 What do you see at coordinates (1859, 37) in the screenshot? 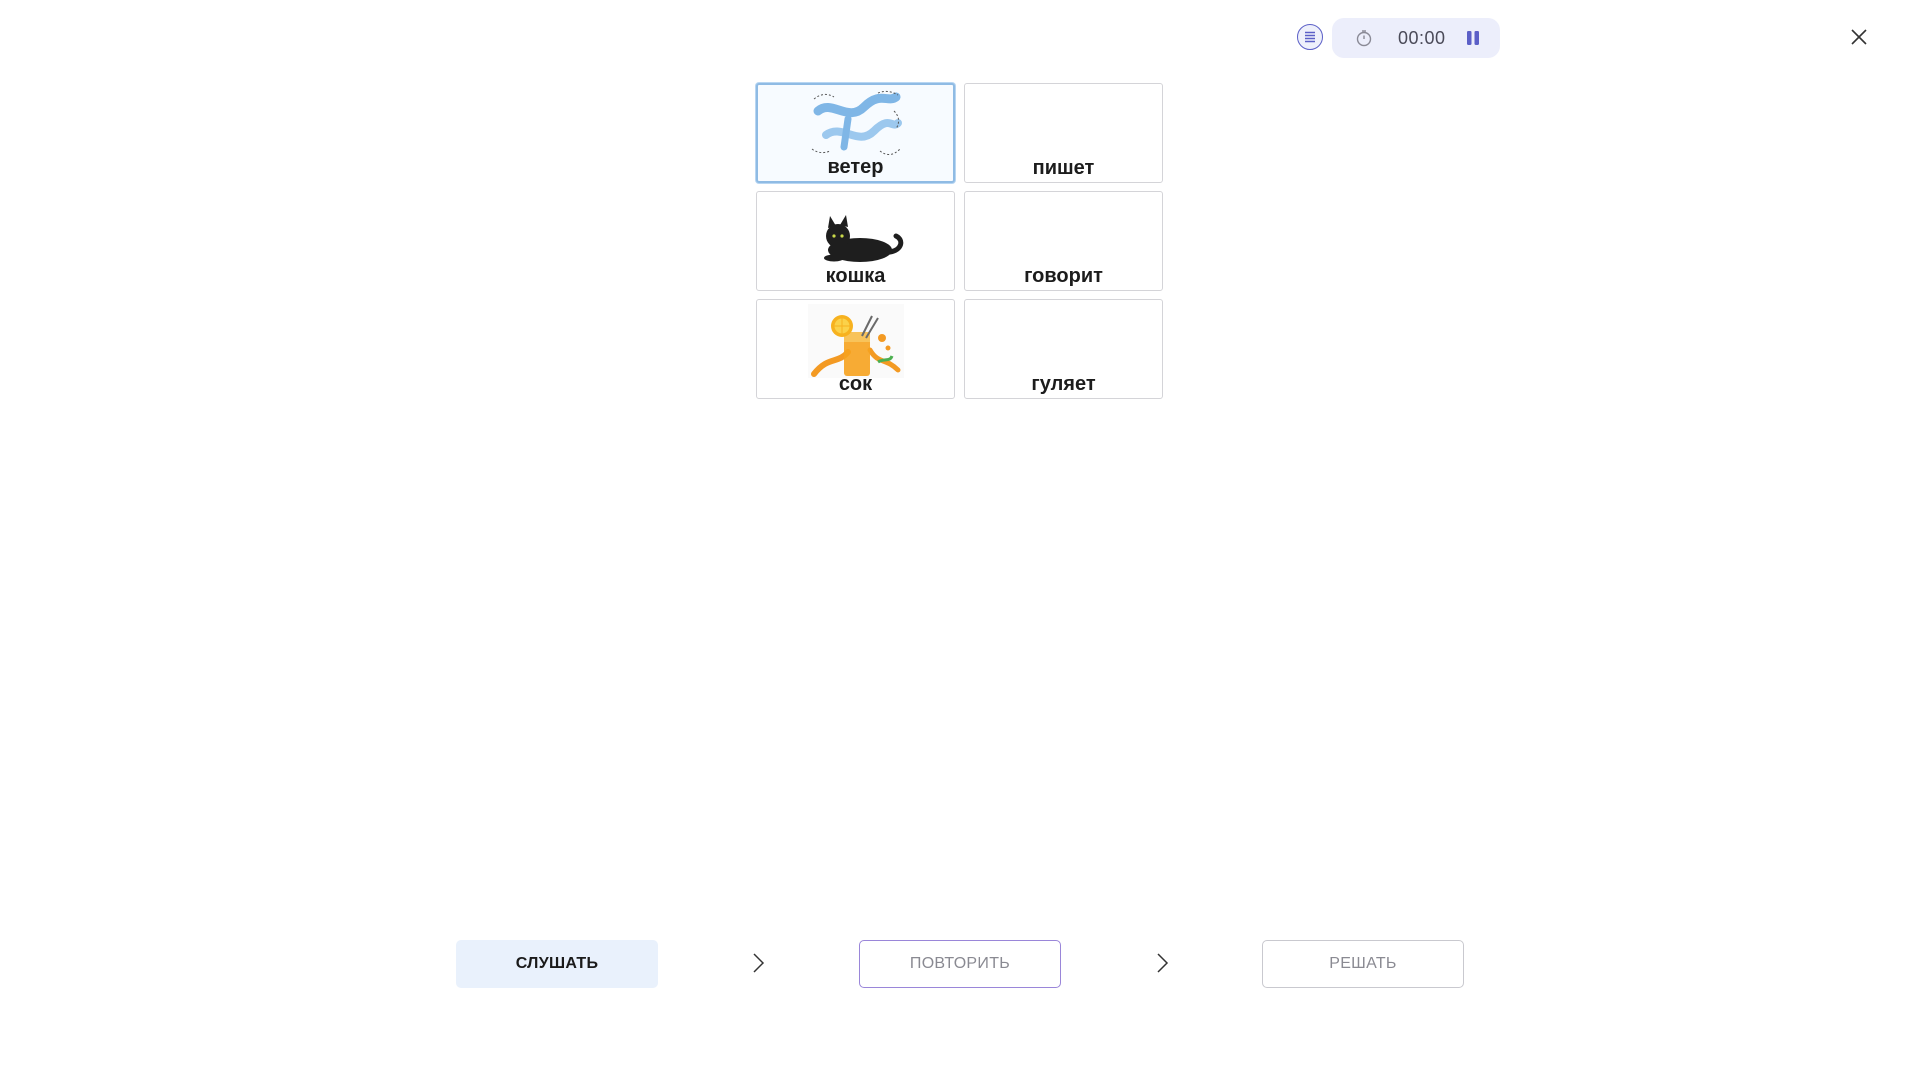
I see `close-icon` at bounding box center [1859, 37].